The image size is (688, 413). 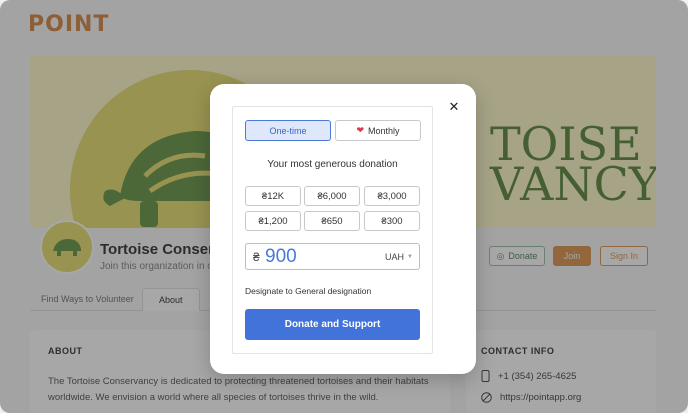 I want to click on amount-option: ₴650, so click(x=332, y=221).